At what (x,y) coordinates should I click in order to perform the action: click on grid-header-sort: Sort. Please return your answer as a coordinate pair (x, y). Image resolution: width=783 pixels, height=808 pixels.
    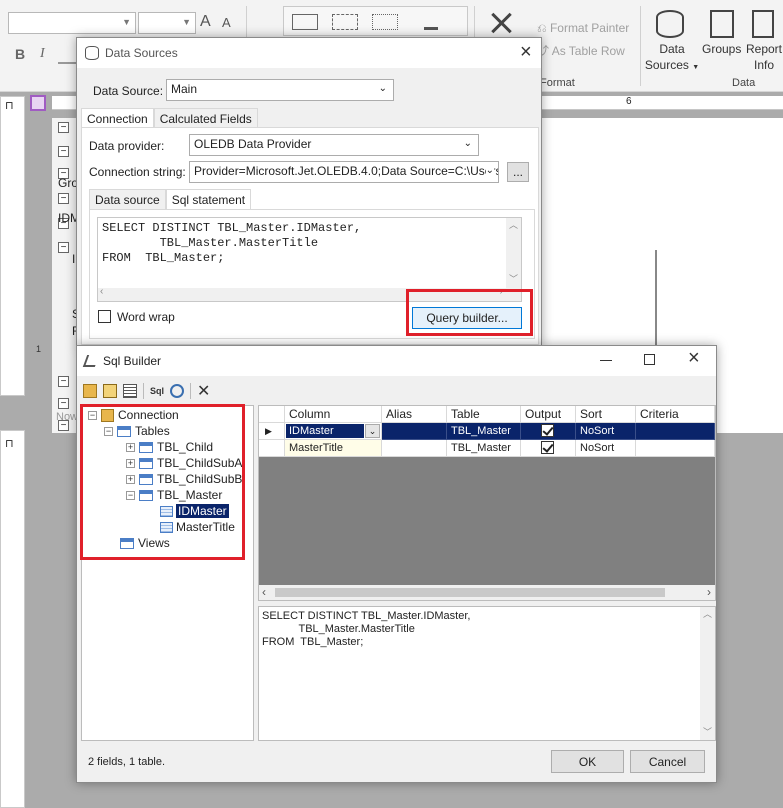
    Looking at the image, I should click on (606, 414).